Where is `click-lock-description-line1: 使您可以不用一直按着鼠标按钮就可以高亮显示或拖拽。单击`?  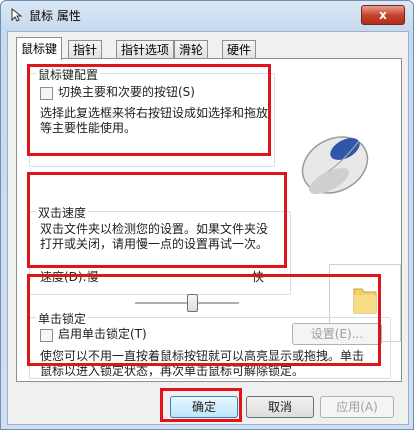 click-lock-description-line1: 使您可以不用一直按着鼠标按钮就可以高亮显示或拖拽。单击 is located at coordinates (202, 356).